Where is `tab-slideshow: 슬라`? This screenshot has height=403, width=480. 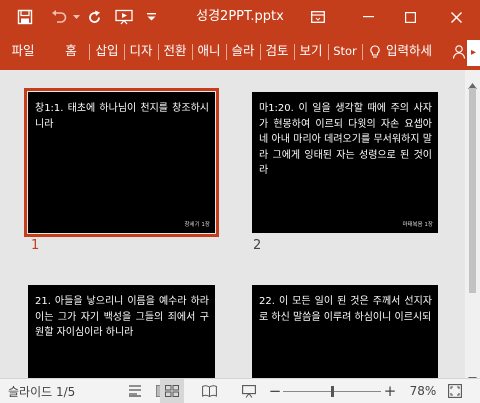
tab-slideshow: 슬라 is located at coordinates (243, 52).